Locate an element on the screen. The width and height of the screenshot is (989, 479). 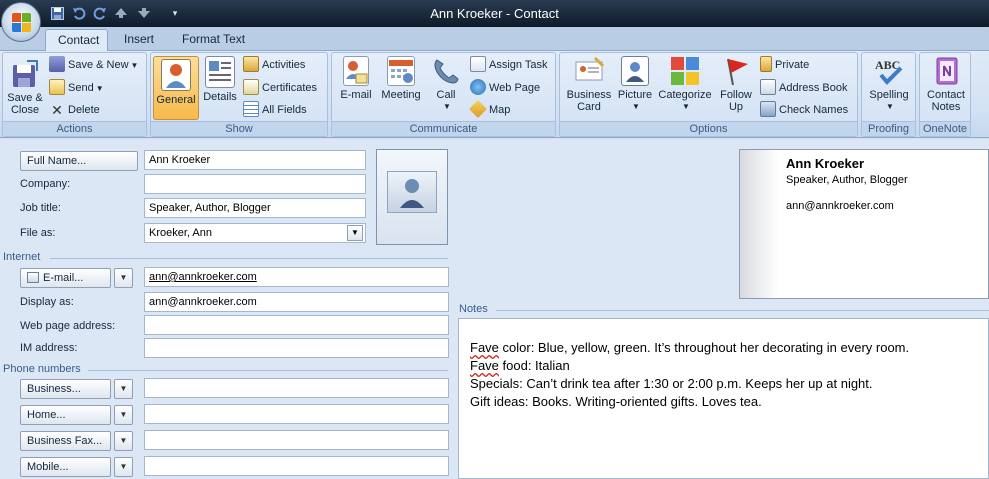
address-book-button: Address Book is located at coordinates (803, 88).